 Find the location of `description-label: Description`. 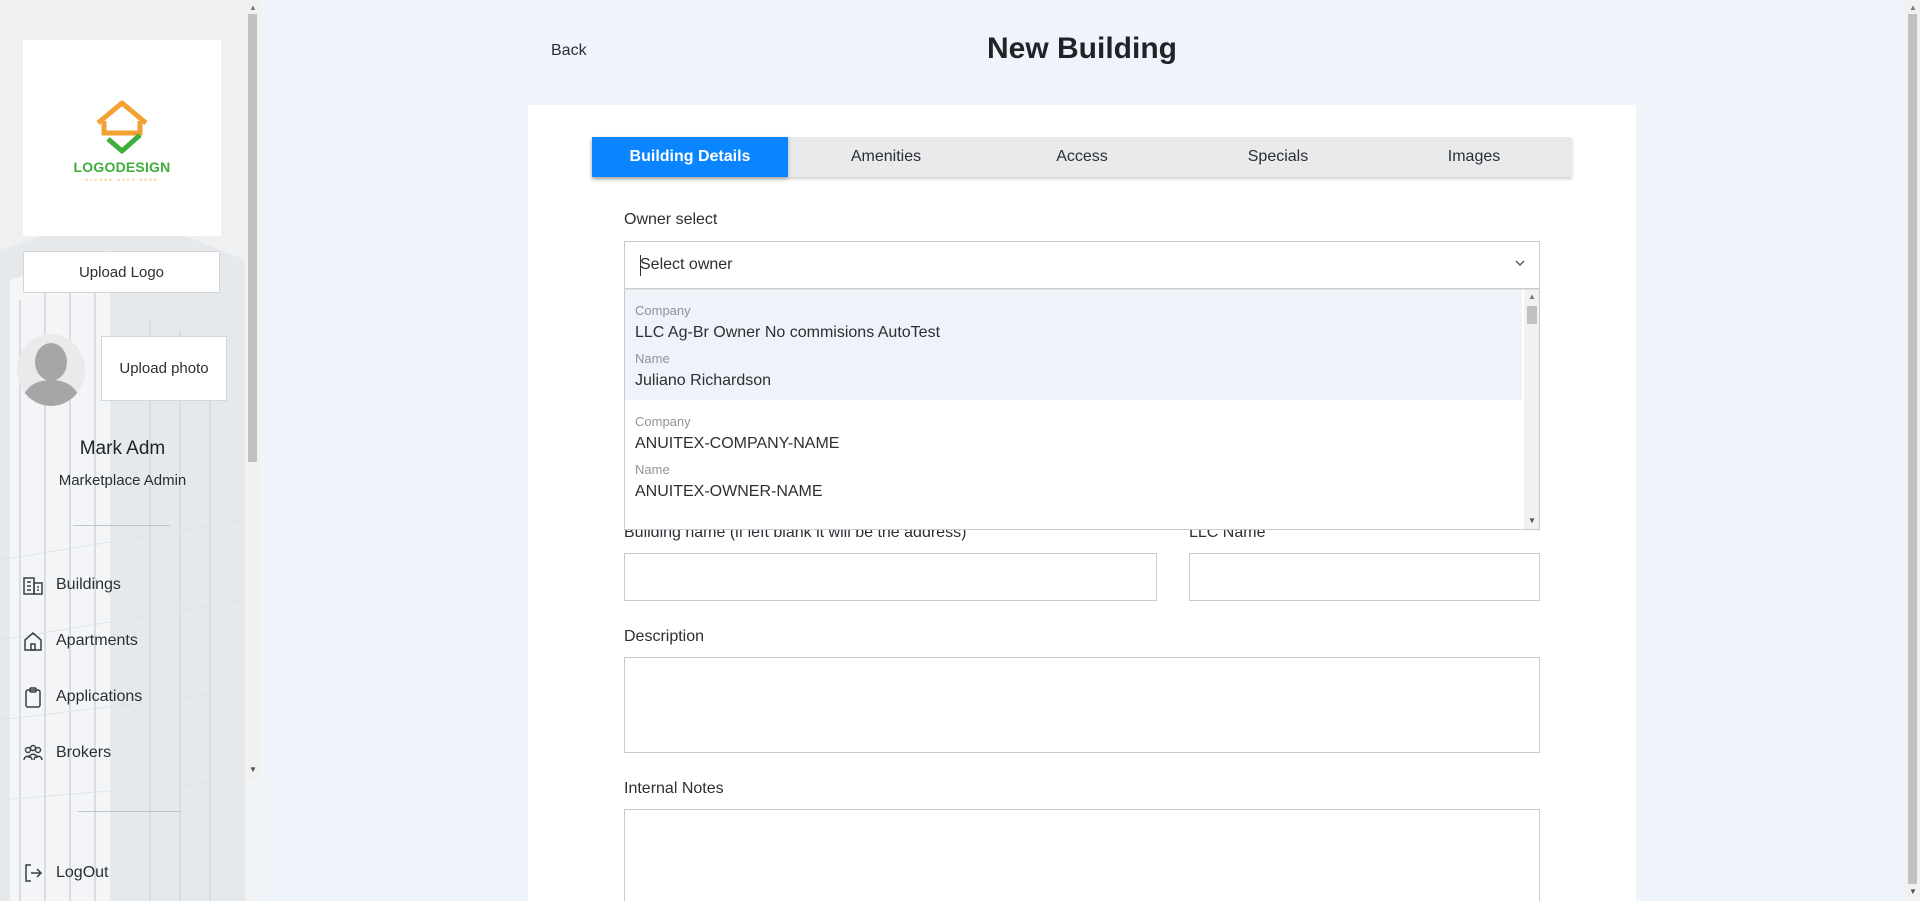

description-label: Description is located at coordinates (664, 636).